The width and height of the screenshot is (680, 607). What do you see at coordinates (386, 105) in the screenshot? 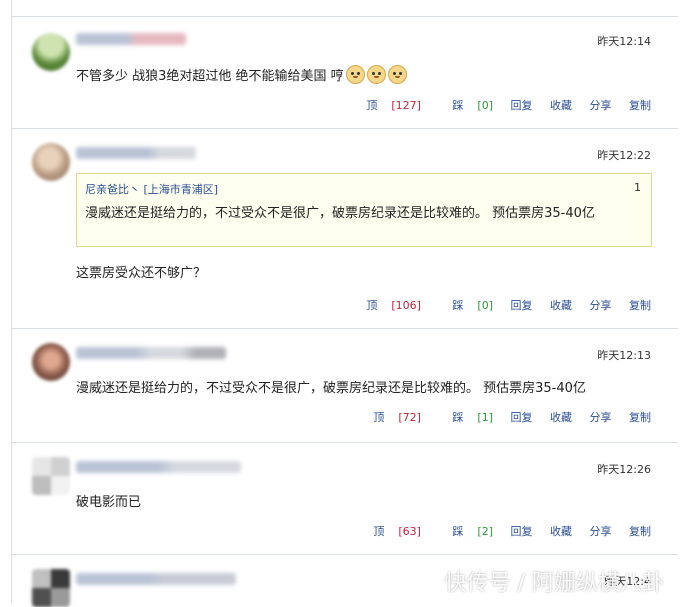
I see `upvote-button: 顶 [127]` at bounding box center [386, 105].